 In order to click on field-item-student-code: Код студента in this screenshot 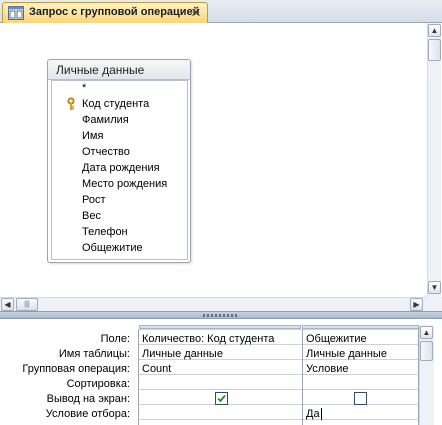, I will do `click(115, 106)`.